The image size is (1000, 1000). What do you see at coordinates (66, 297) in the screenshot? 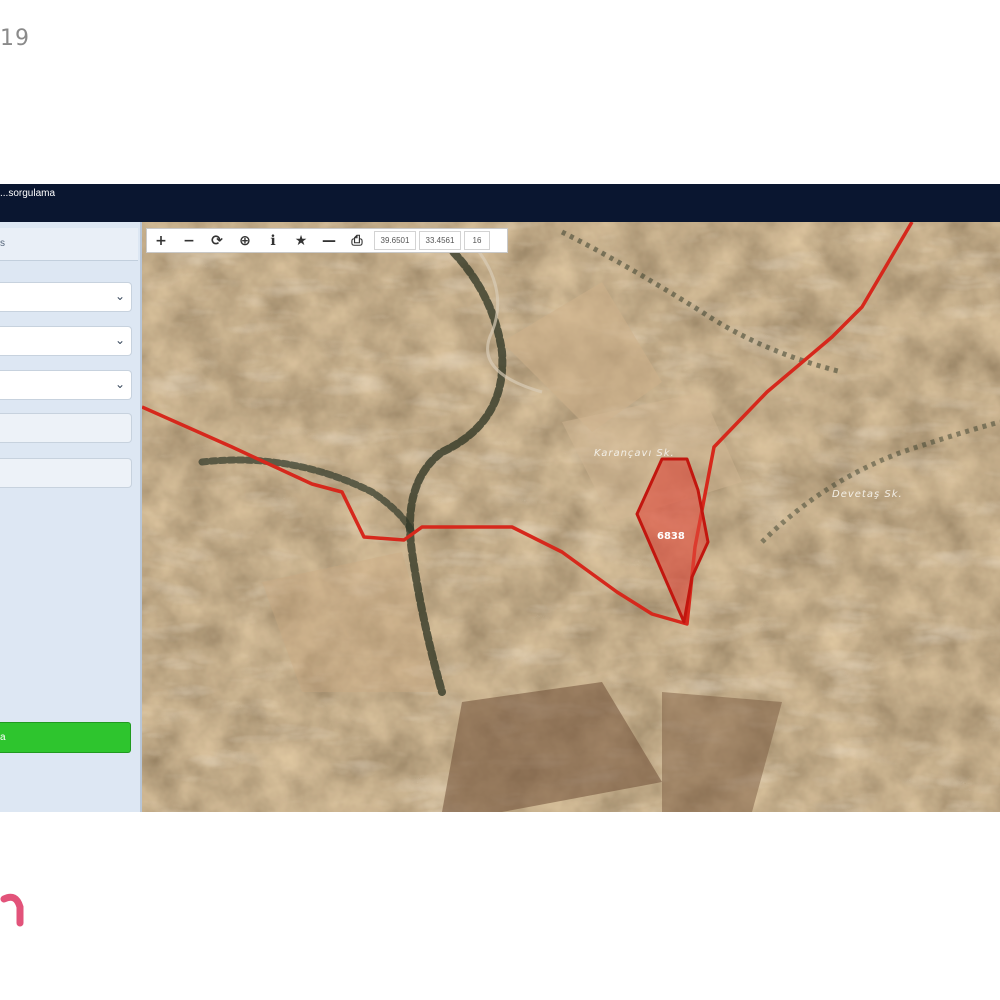
I see `select-1: ⌄` at bounding box center [66, 297].